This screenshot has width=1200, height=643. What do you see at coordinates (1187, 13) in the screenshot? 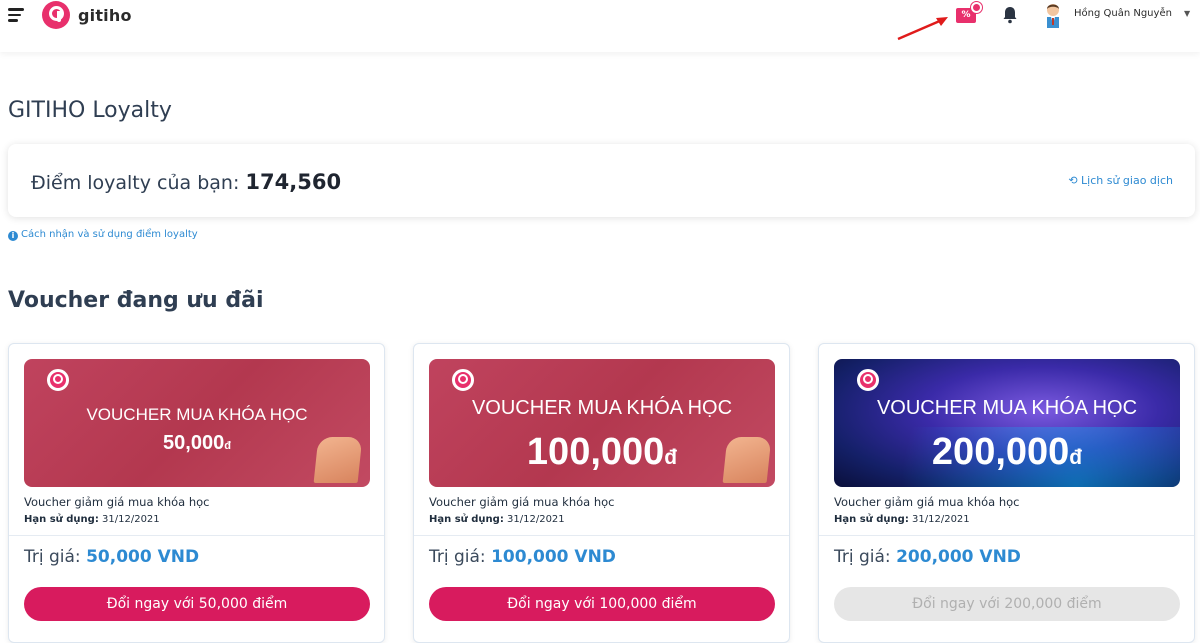
I see `chevron-down-icon: ▼` at bounding box center [1187, 13].